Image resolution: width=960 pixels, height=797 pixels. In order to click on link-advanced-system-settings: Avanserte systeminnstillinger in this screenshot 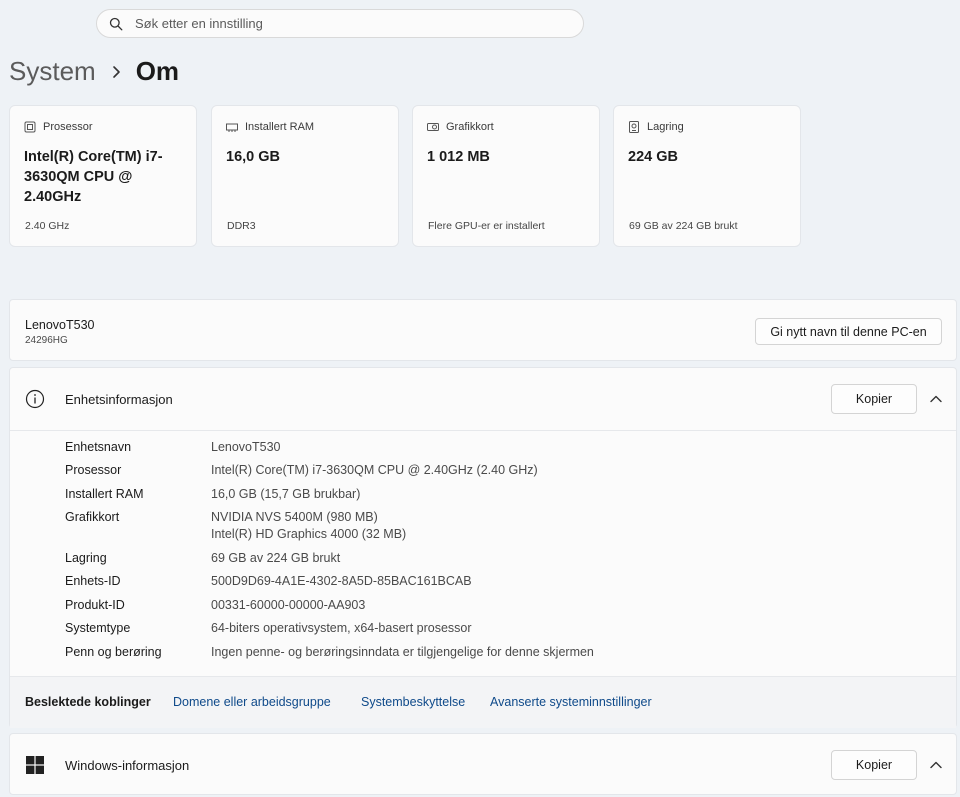, I will do `click(571, 702)`.